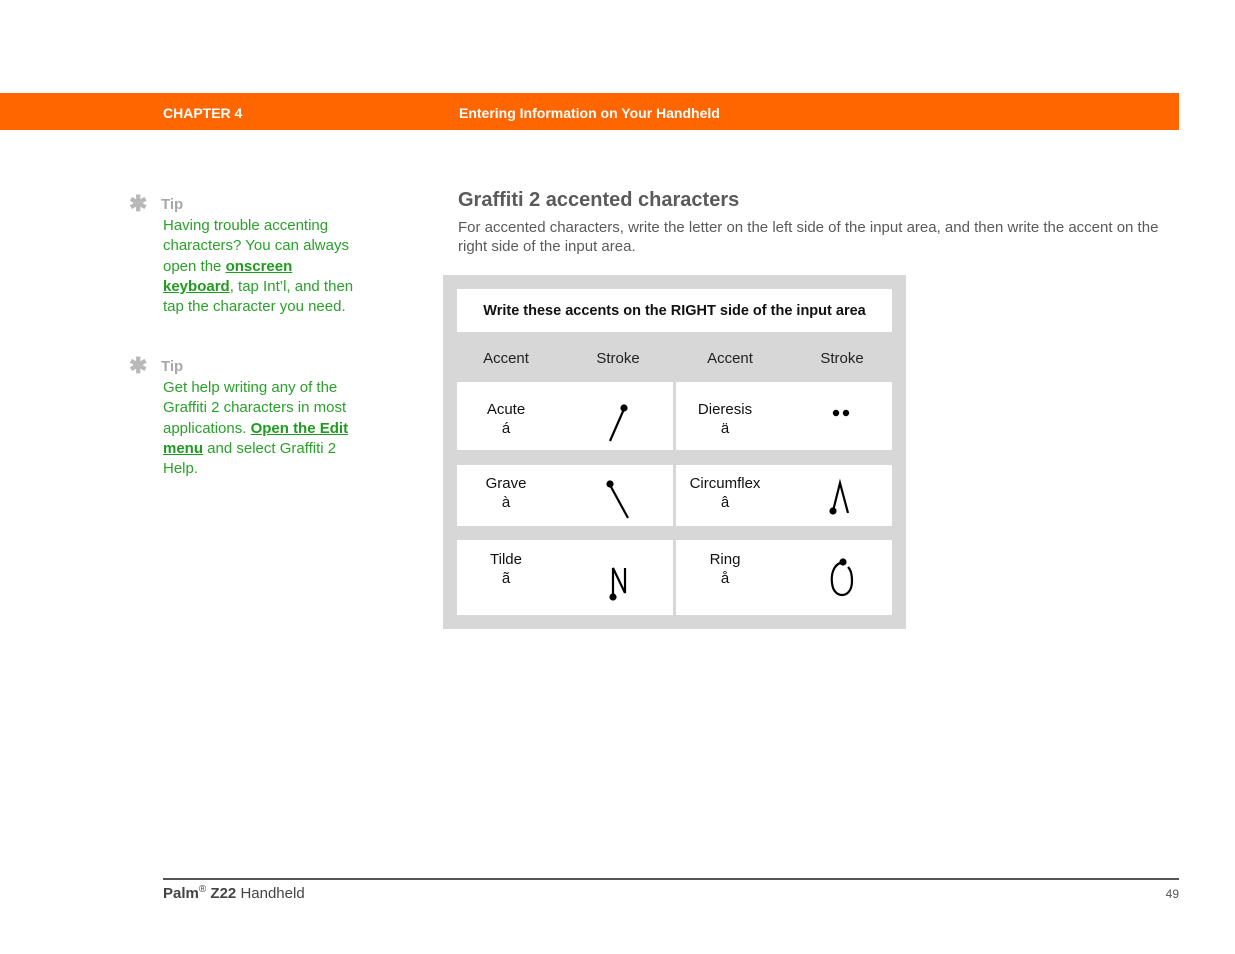 The height and width of the screenshot is (954, 1235). I want to click on accent-name: Grave, so click(506, 483).